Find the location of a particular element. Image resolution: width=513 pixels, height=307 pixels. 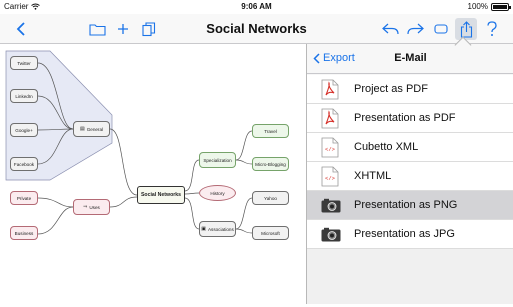

node-history: History is located at coordinates (217, 193).